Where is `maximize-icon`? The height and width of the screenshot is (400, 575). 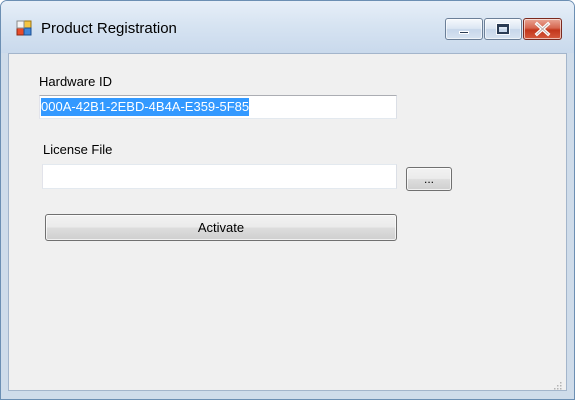 maximize-icon is located at coordinates (503, 29).